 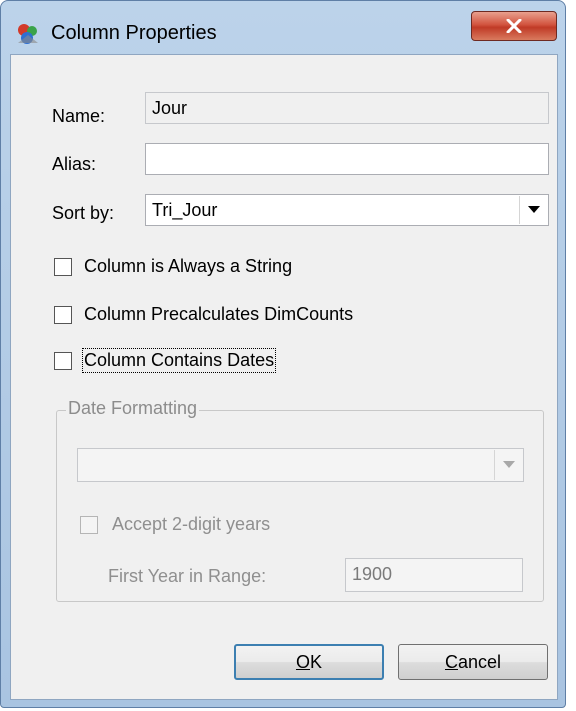 I want to click on date-formatting-legend: Date Formatting, so click(x=133, y=408).